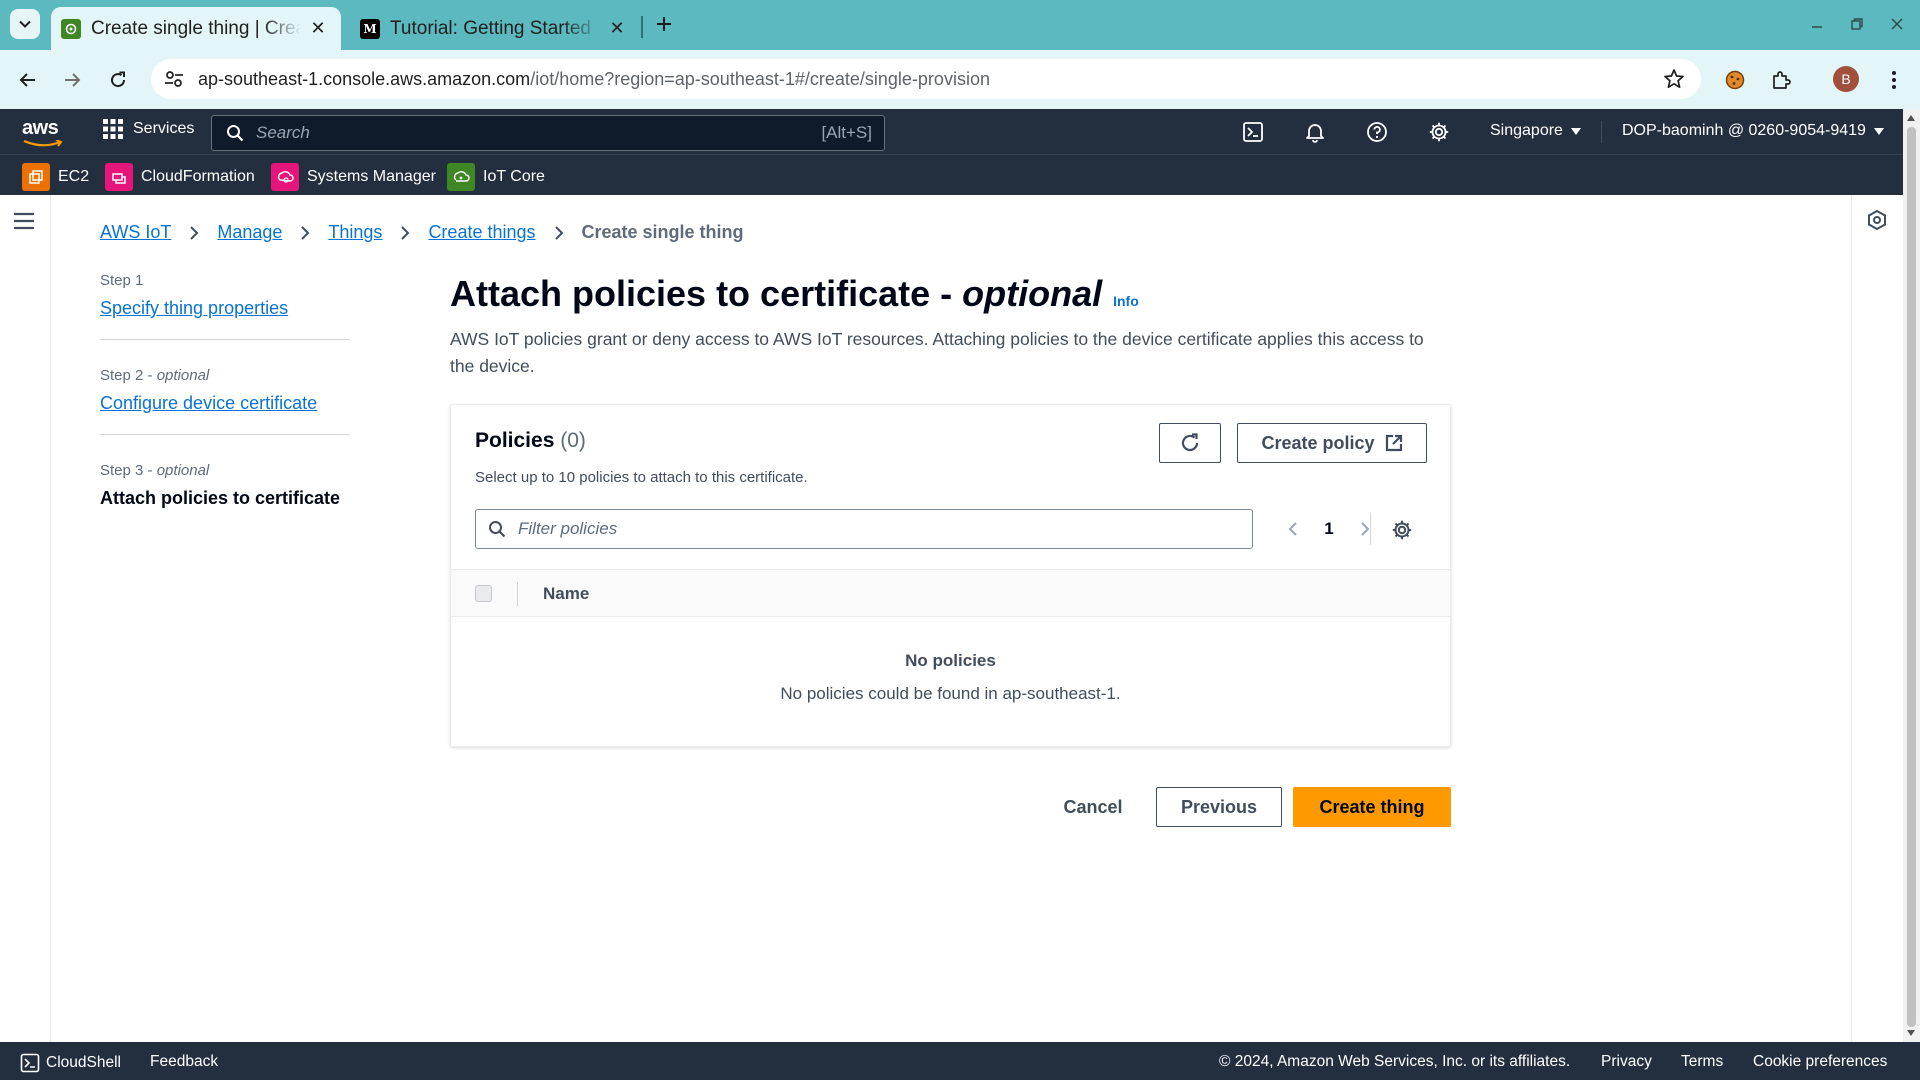 The height and width of the screenshot is (1080, 1920). Describe the element at coordinates (706, 293) in the screenshot. I see `page-title-text: Attach policies to certificate -` at that location.